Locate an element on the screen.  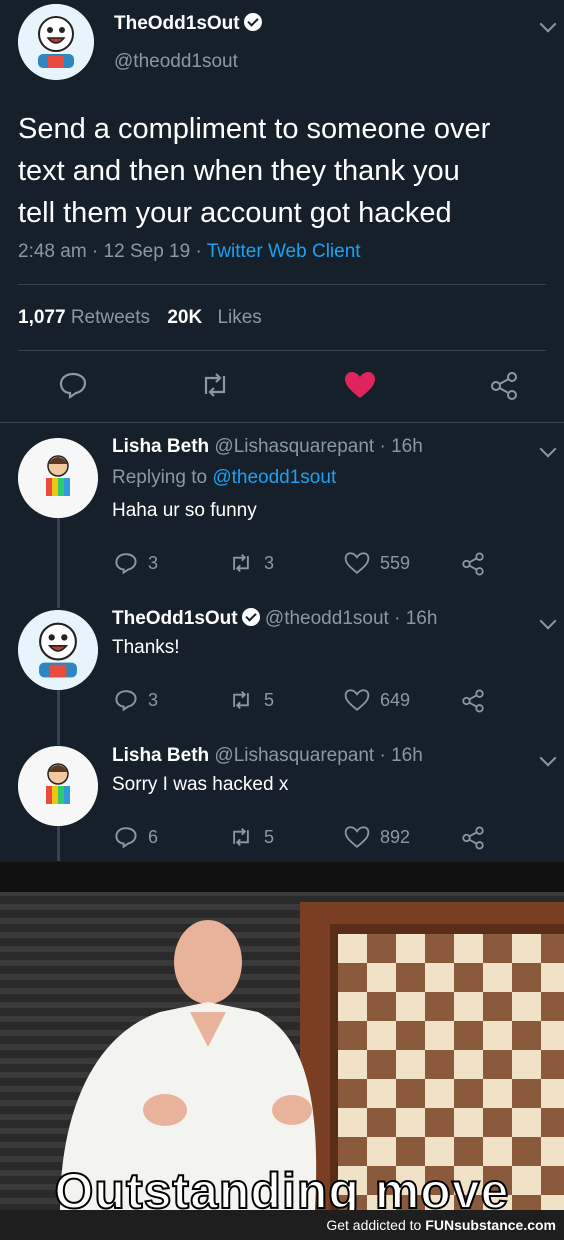
like-button: 559 is located at coordinates (377, 563).